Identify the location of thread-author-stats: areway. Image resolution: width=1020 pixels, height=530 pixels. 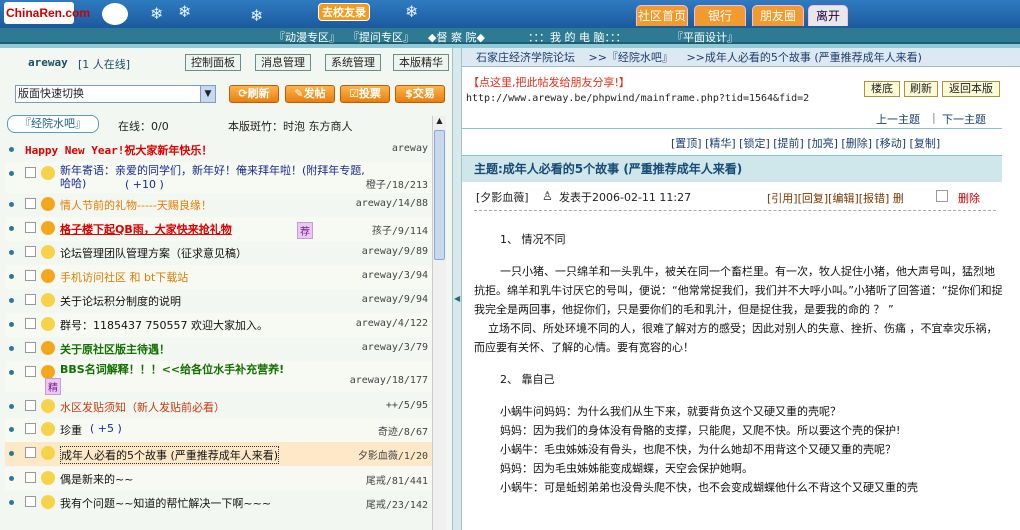
(410, 148).